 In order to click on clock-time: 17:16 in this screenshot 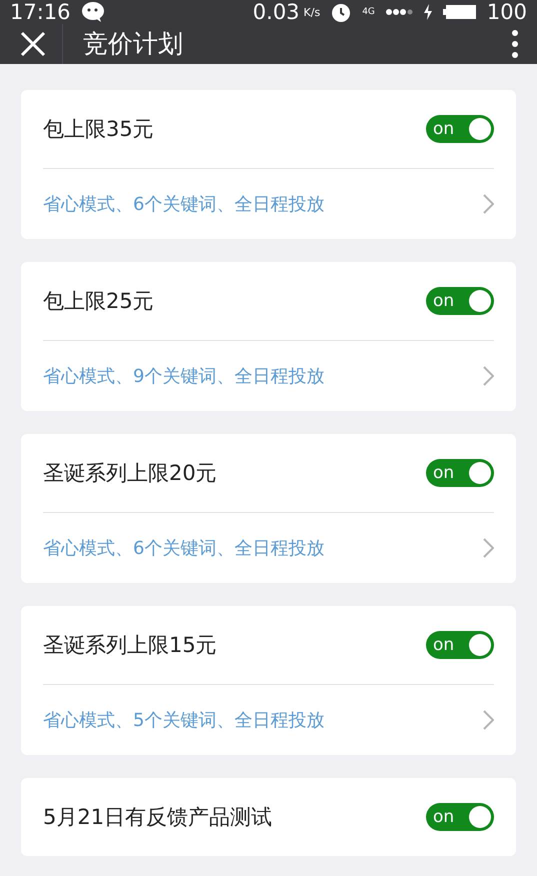, I will do `click(40, 12)`.